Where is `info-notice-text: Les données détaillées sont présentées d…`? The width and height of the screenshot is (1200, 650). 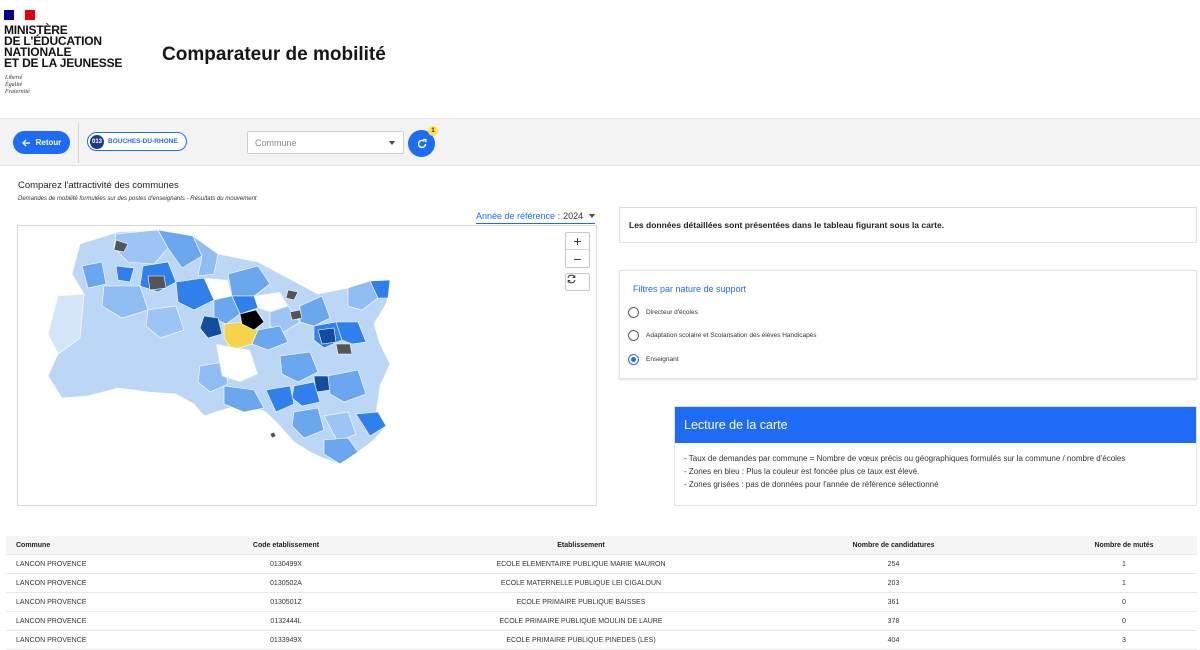
info-notice-text: Les données détaillées sont présentées d… is located at coordinates (787, 225).